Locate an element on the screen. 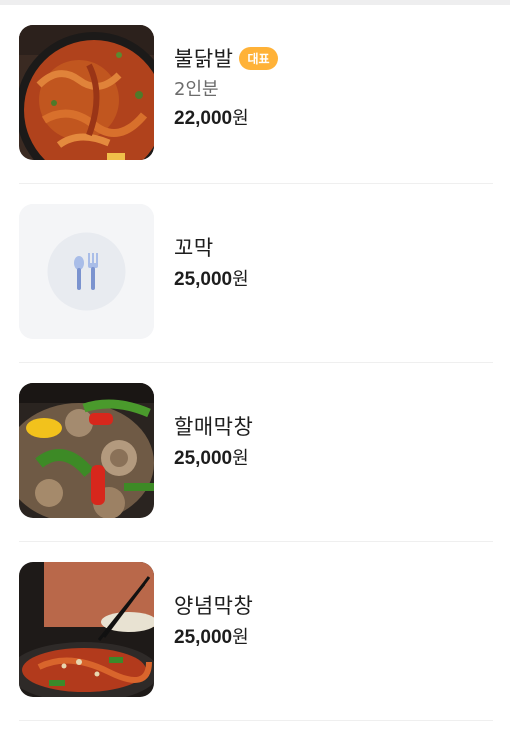 The width and height of the screenshot is (510, 747). menu-item-price: 22,000원 is located at coordinates (226, 117).